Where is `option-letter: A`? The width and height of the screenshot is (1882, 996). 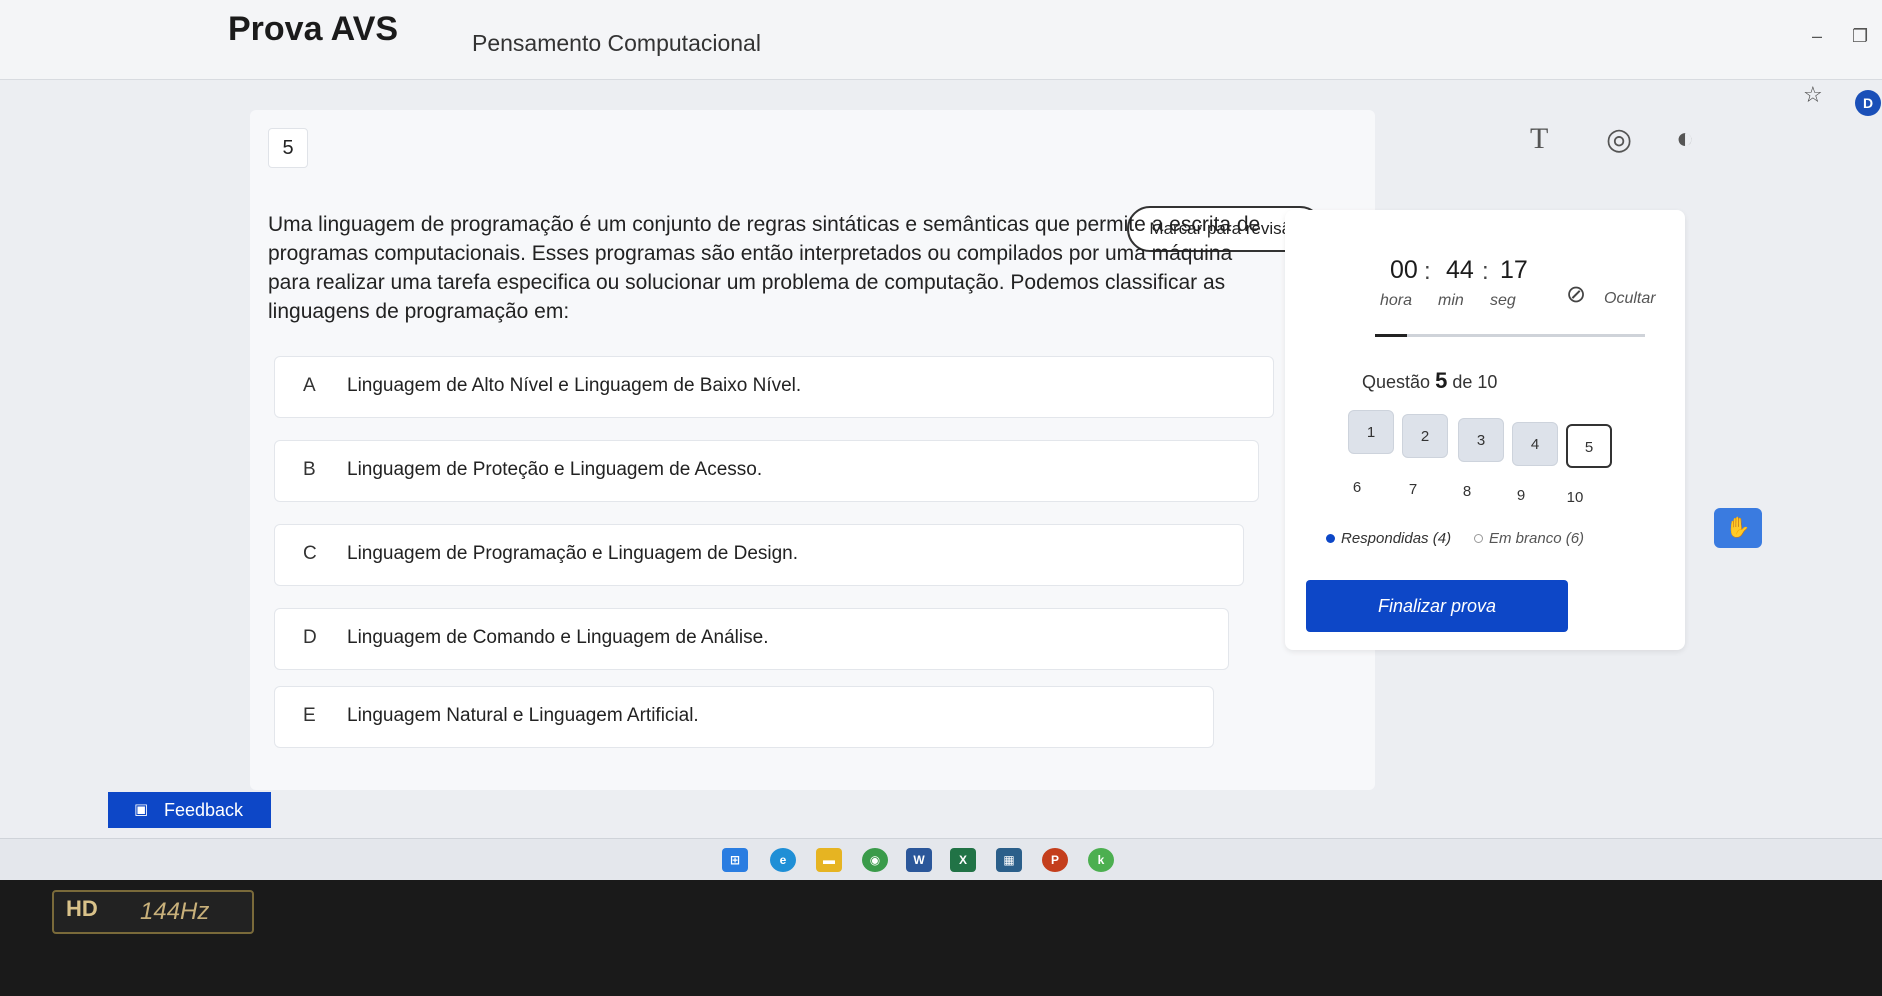 option-letter: A is located at coordinates (309, 385).